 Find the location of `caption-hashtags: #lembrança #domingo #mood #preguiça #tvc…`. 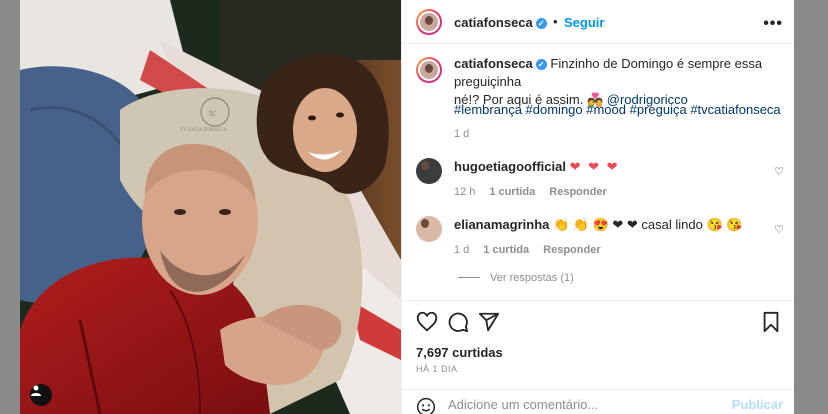

caption-hashtags: #lembrança #domingo #mood #preguiça #tvc… is located at coordinates (617, 109).